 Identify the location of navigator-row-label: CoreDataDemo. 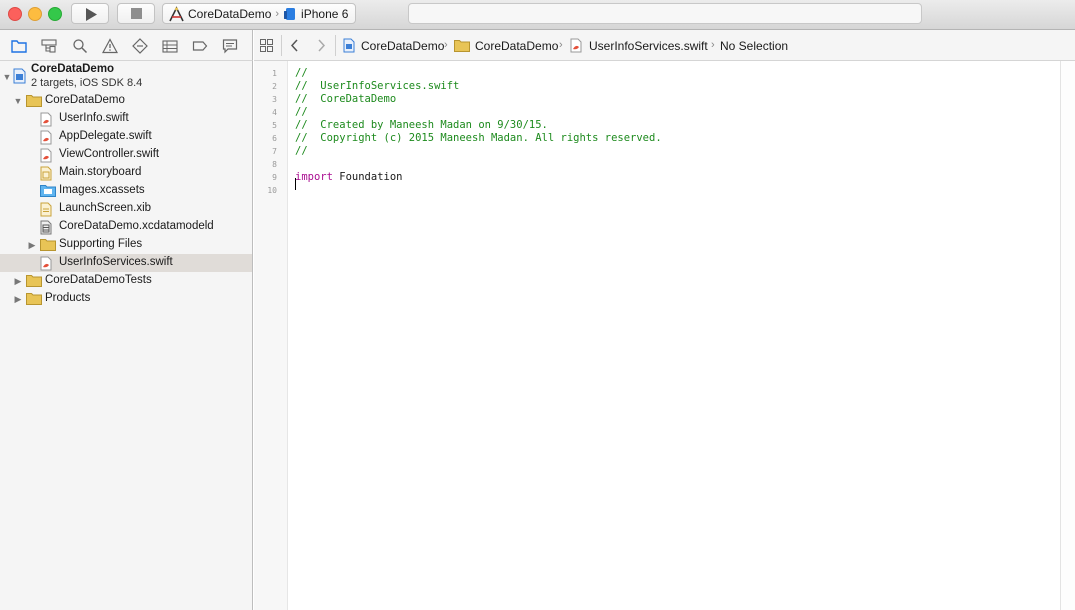
(85, 100).